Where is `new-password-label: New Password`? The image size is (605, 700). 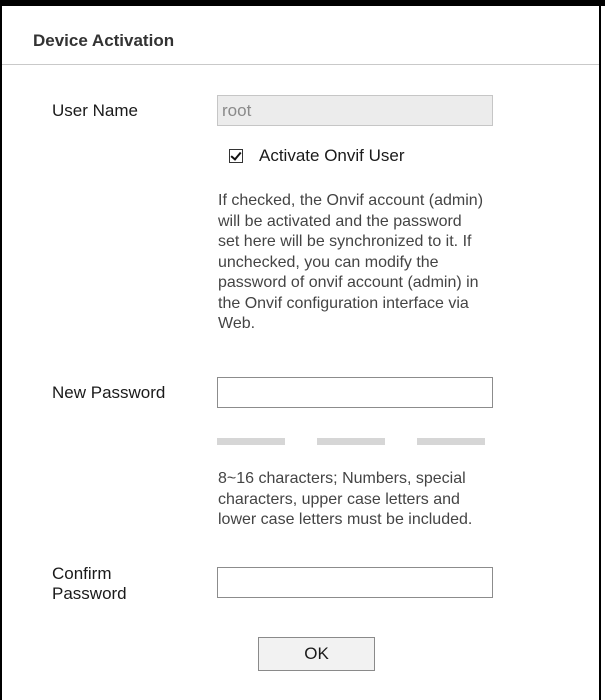 new-password-label: New Password is located at coordinates (109, 392).